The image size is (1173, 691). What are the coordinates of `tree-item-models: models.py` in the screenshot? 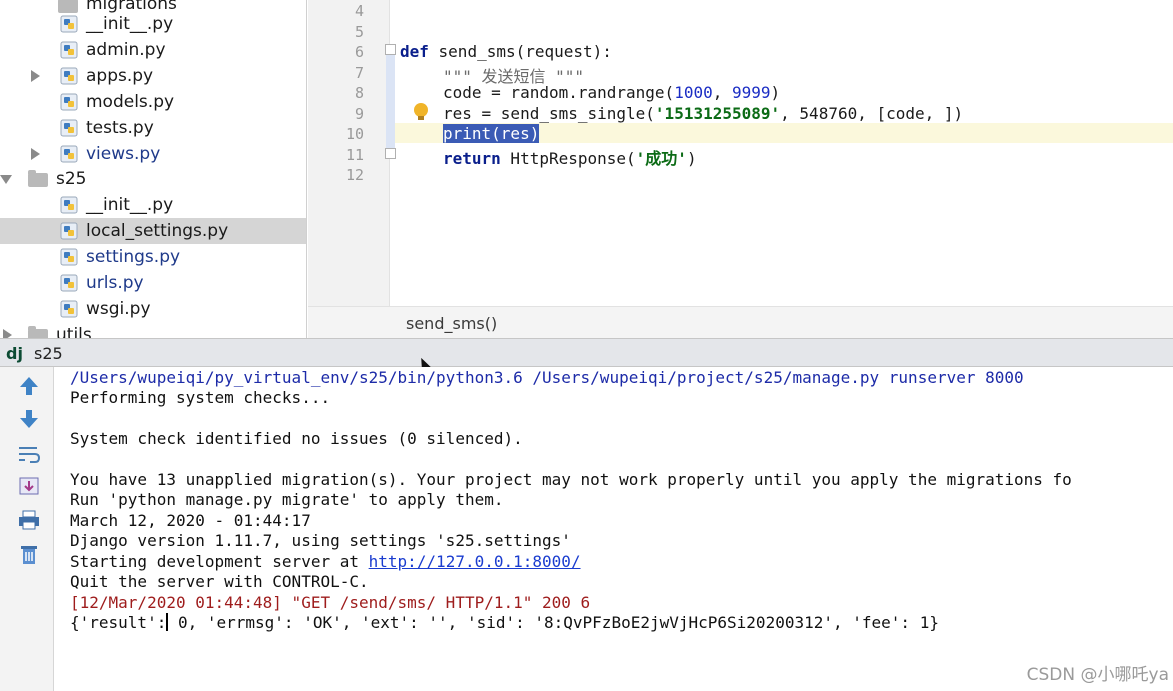 It's located at (153, 102).